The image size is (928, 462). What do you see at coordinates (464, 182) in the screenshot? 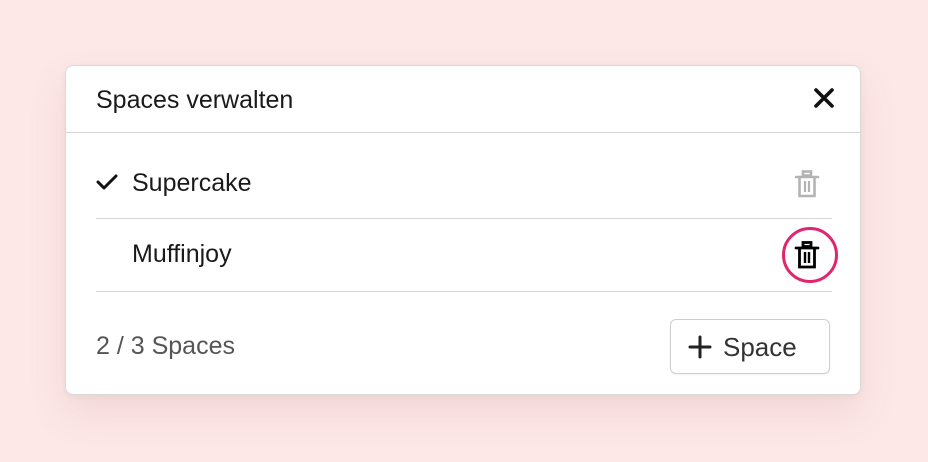
I see `space-row-supercake: Supercake` at bounding box center [464, 182].